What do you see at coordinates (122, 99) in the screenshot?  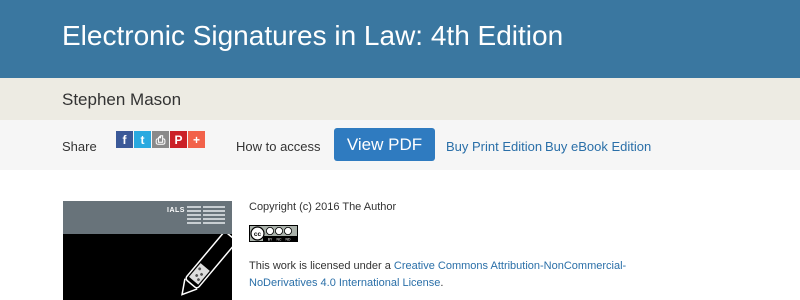 I see `author-name: Stephen Mason` at bounding box center [122, 99].